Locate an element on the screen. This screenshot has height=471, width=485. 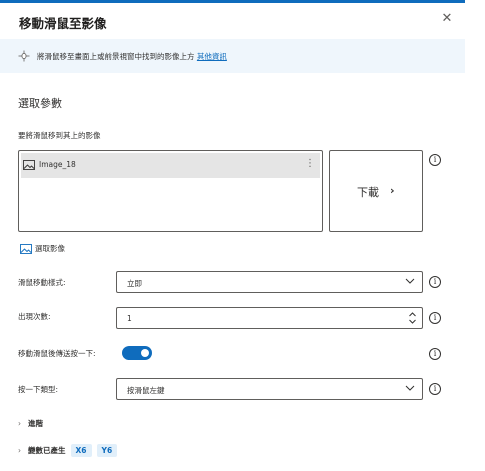
banner-description: 將滑鼠移至畫面上或前景視窗中找到的影像上方 is located at coordinates (116, 56).